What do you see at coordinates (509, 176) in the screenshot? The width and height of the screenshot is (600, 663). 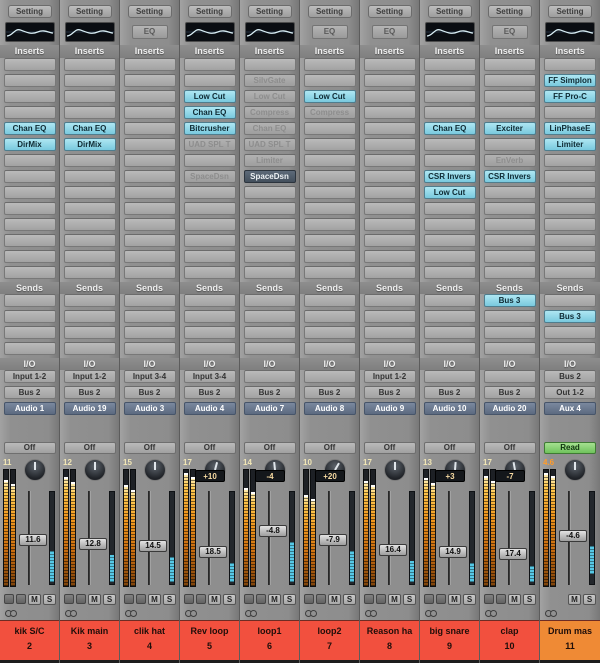 I see `insert-slot: CSR Invers` at bounding box center [509, 176].